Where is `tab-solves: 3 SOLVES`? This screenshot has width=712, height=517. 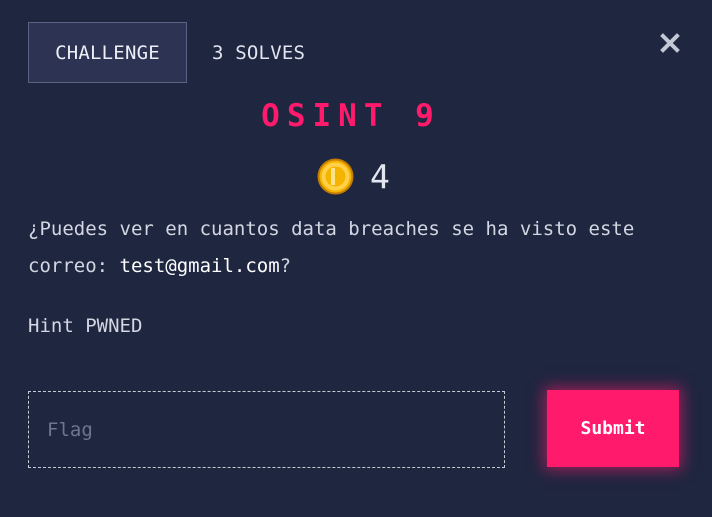
tab-solves: 3 SOLVES is located at coordinates (246, 52).